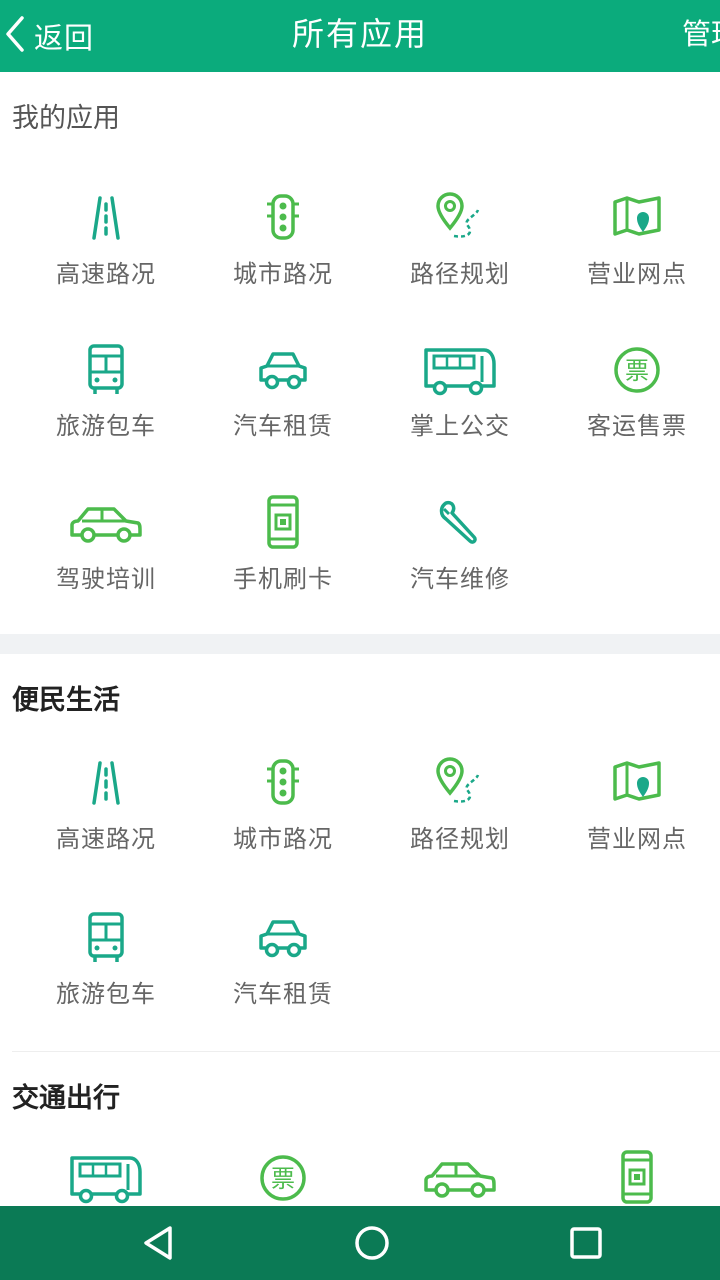 The image size is (720, 1280). I want to click on app-driving-training: 驾驶培训, so click(106, 544).